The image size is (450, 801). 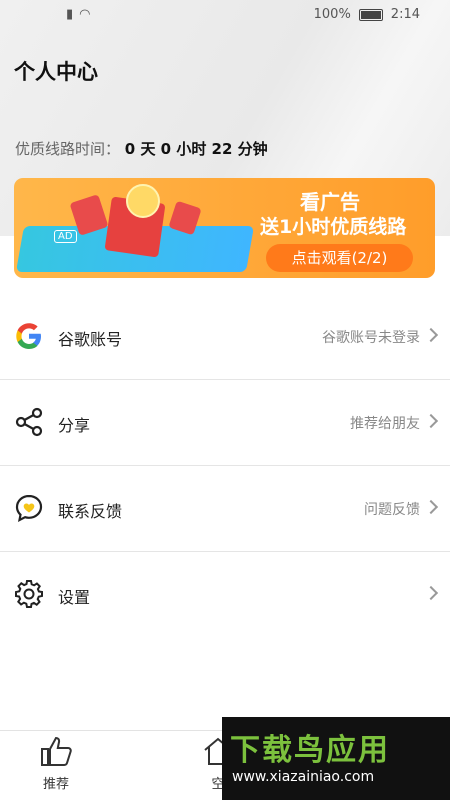 What do you see at coordinates (74, 597) in the screenshot?
I see `menu-label: 设置` at bounding box center [74, 597].